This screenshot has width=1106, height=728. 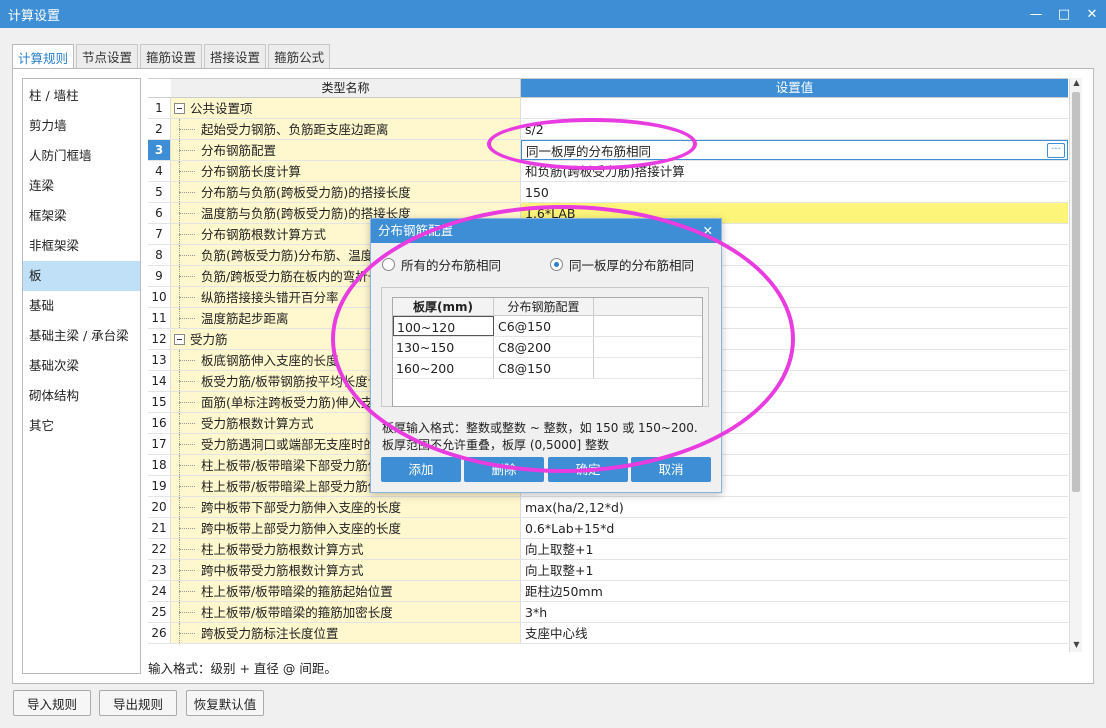 I want to click on sidebar-item-slab: 板, so click(x=81, y=276).